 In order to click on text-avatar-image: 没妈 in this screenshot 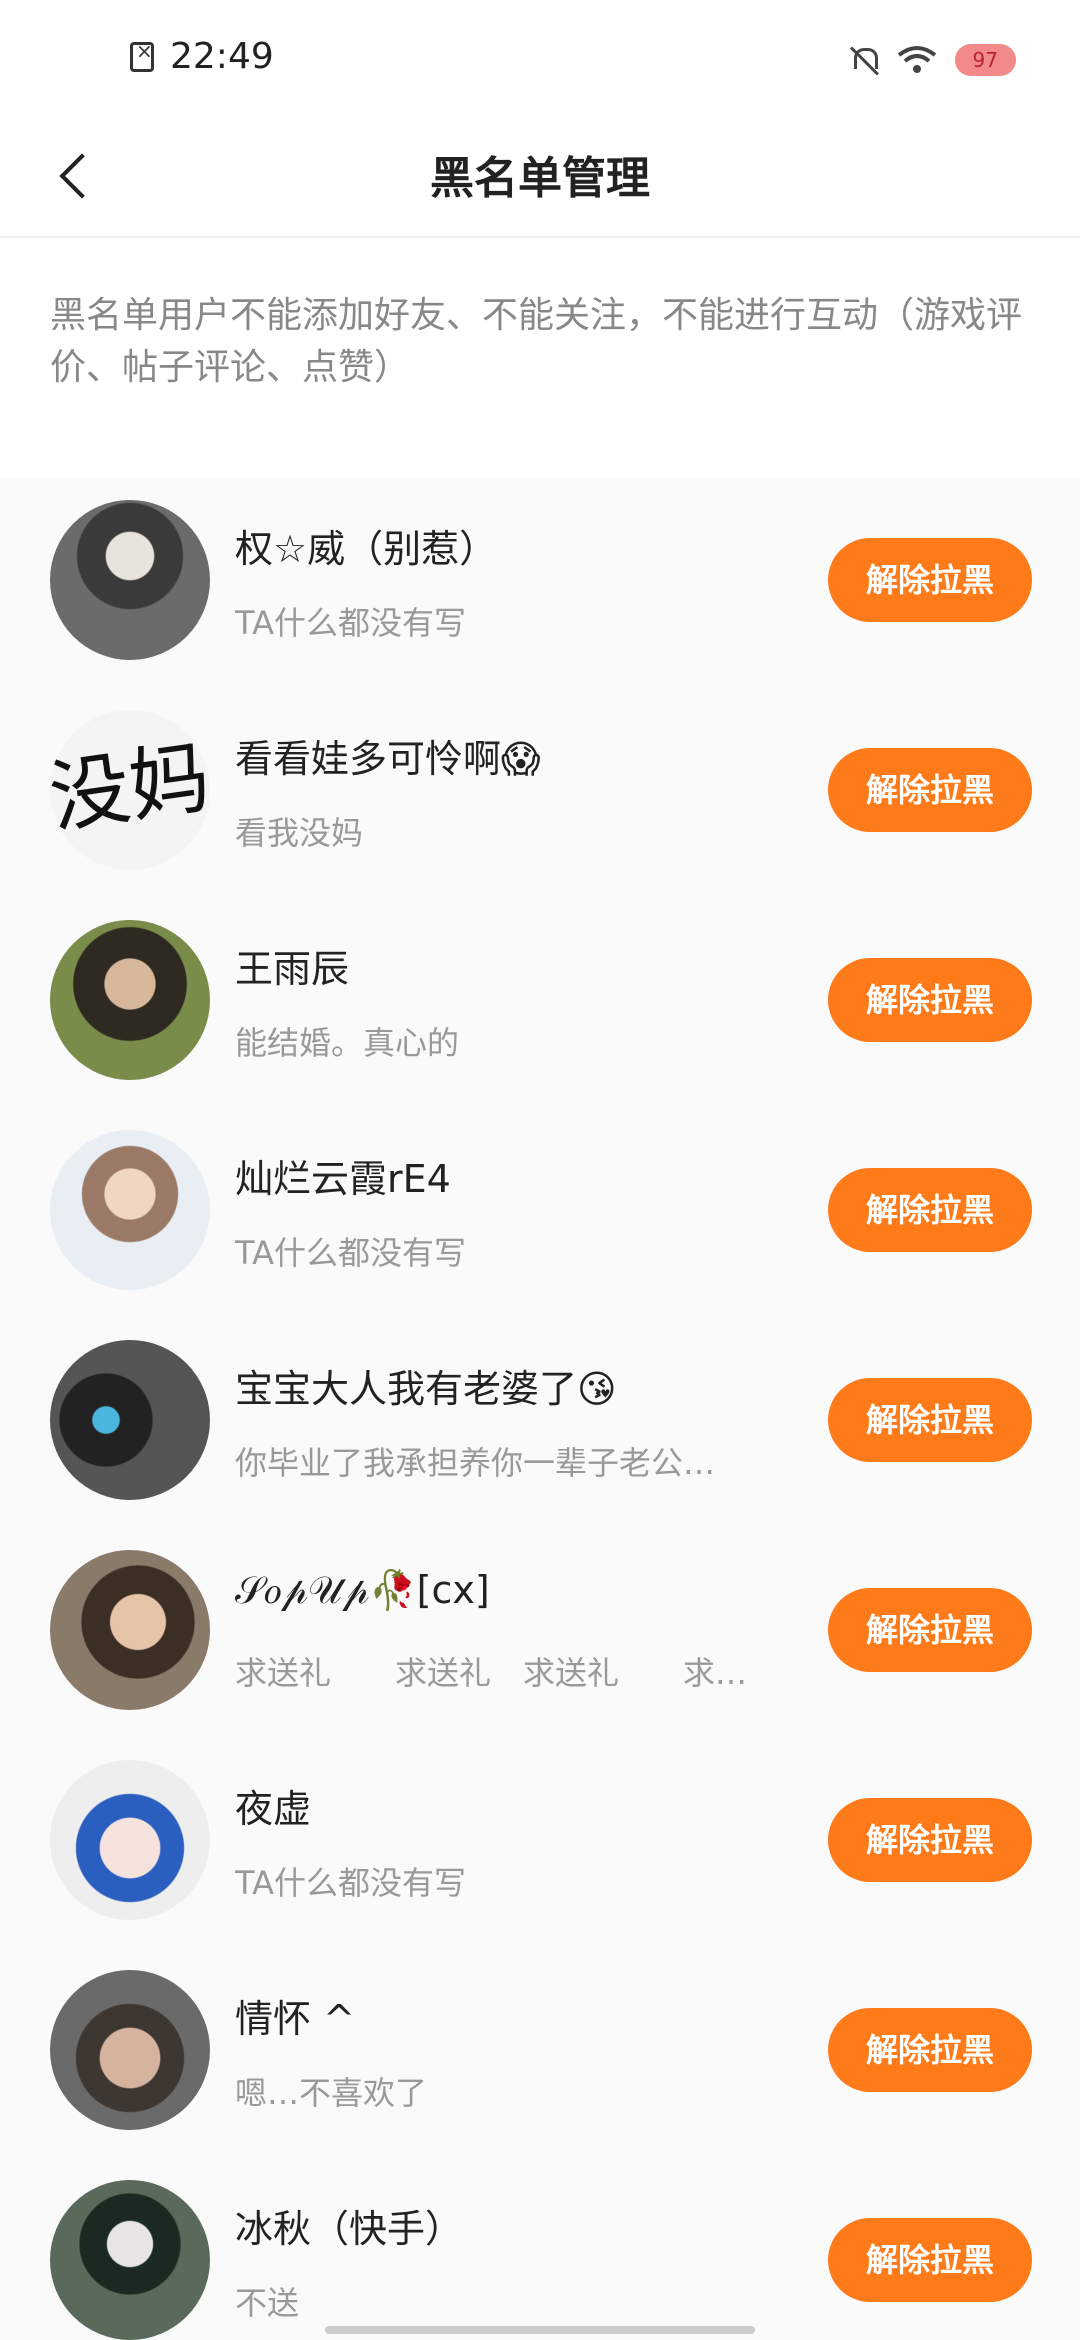, I will do `click(130, 787)`.